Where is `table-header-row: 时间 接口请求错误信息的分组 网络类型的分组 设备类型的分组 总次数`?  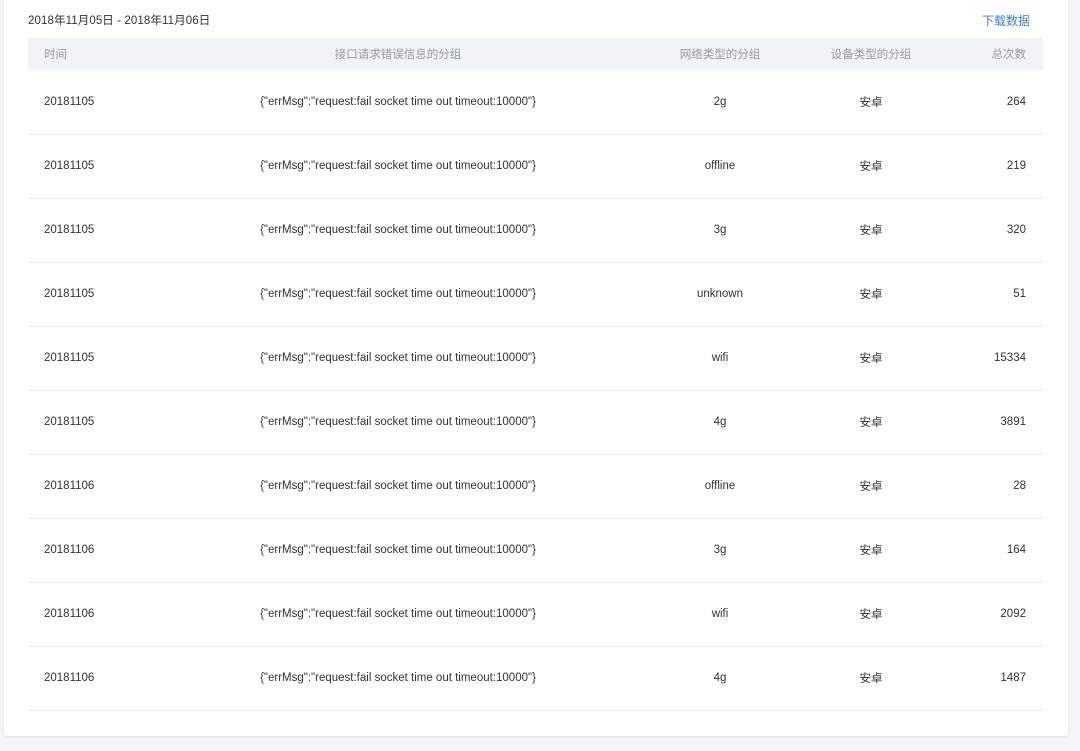
table-header-row: 时间 接口请求错误信息的分组 网络类型的分组 设备类型的分组 总次数 is located at coordinates (535, 54).